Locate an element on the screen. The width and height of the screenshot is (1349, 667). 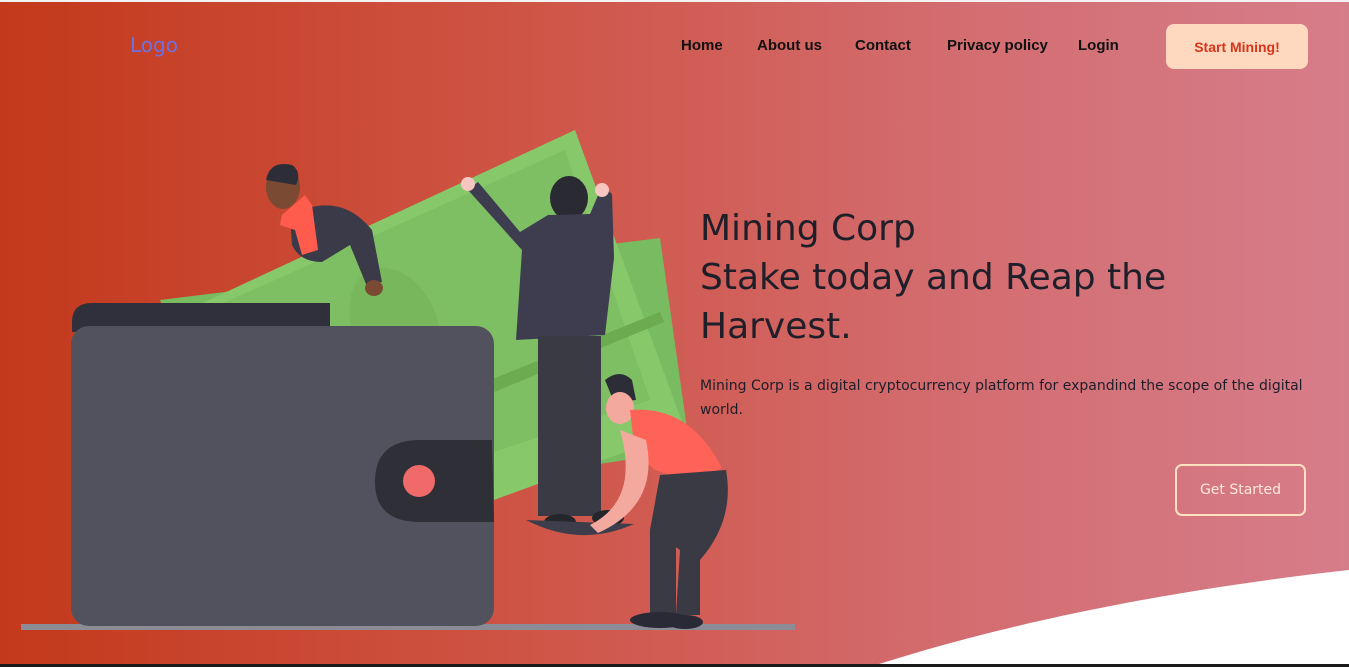
hero-title-tagline: Stake today and Reap the Harvest. is located at coordinates (933, 302).